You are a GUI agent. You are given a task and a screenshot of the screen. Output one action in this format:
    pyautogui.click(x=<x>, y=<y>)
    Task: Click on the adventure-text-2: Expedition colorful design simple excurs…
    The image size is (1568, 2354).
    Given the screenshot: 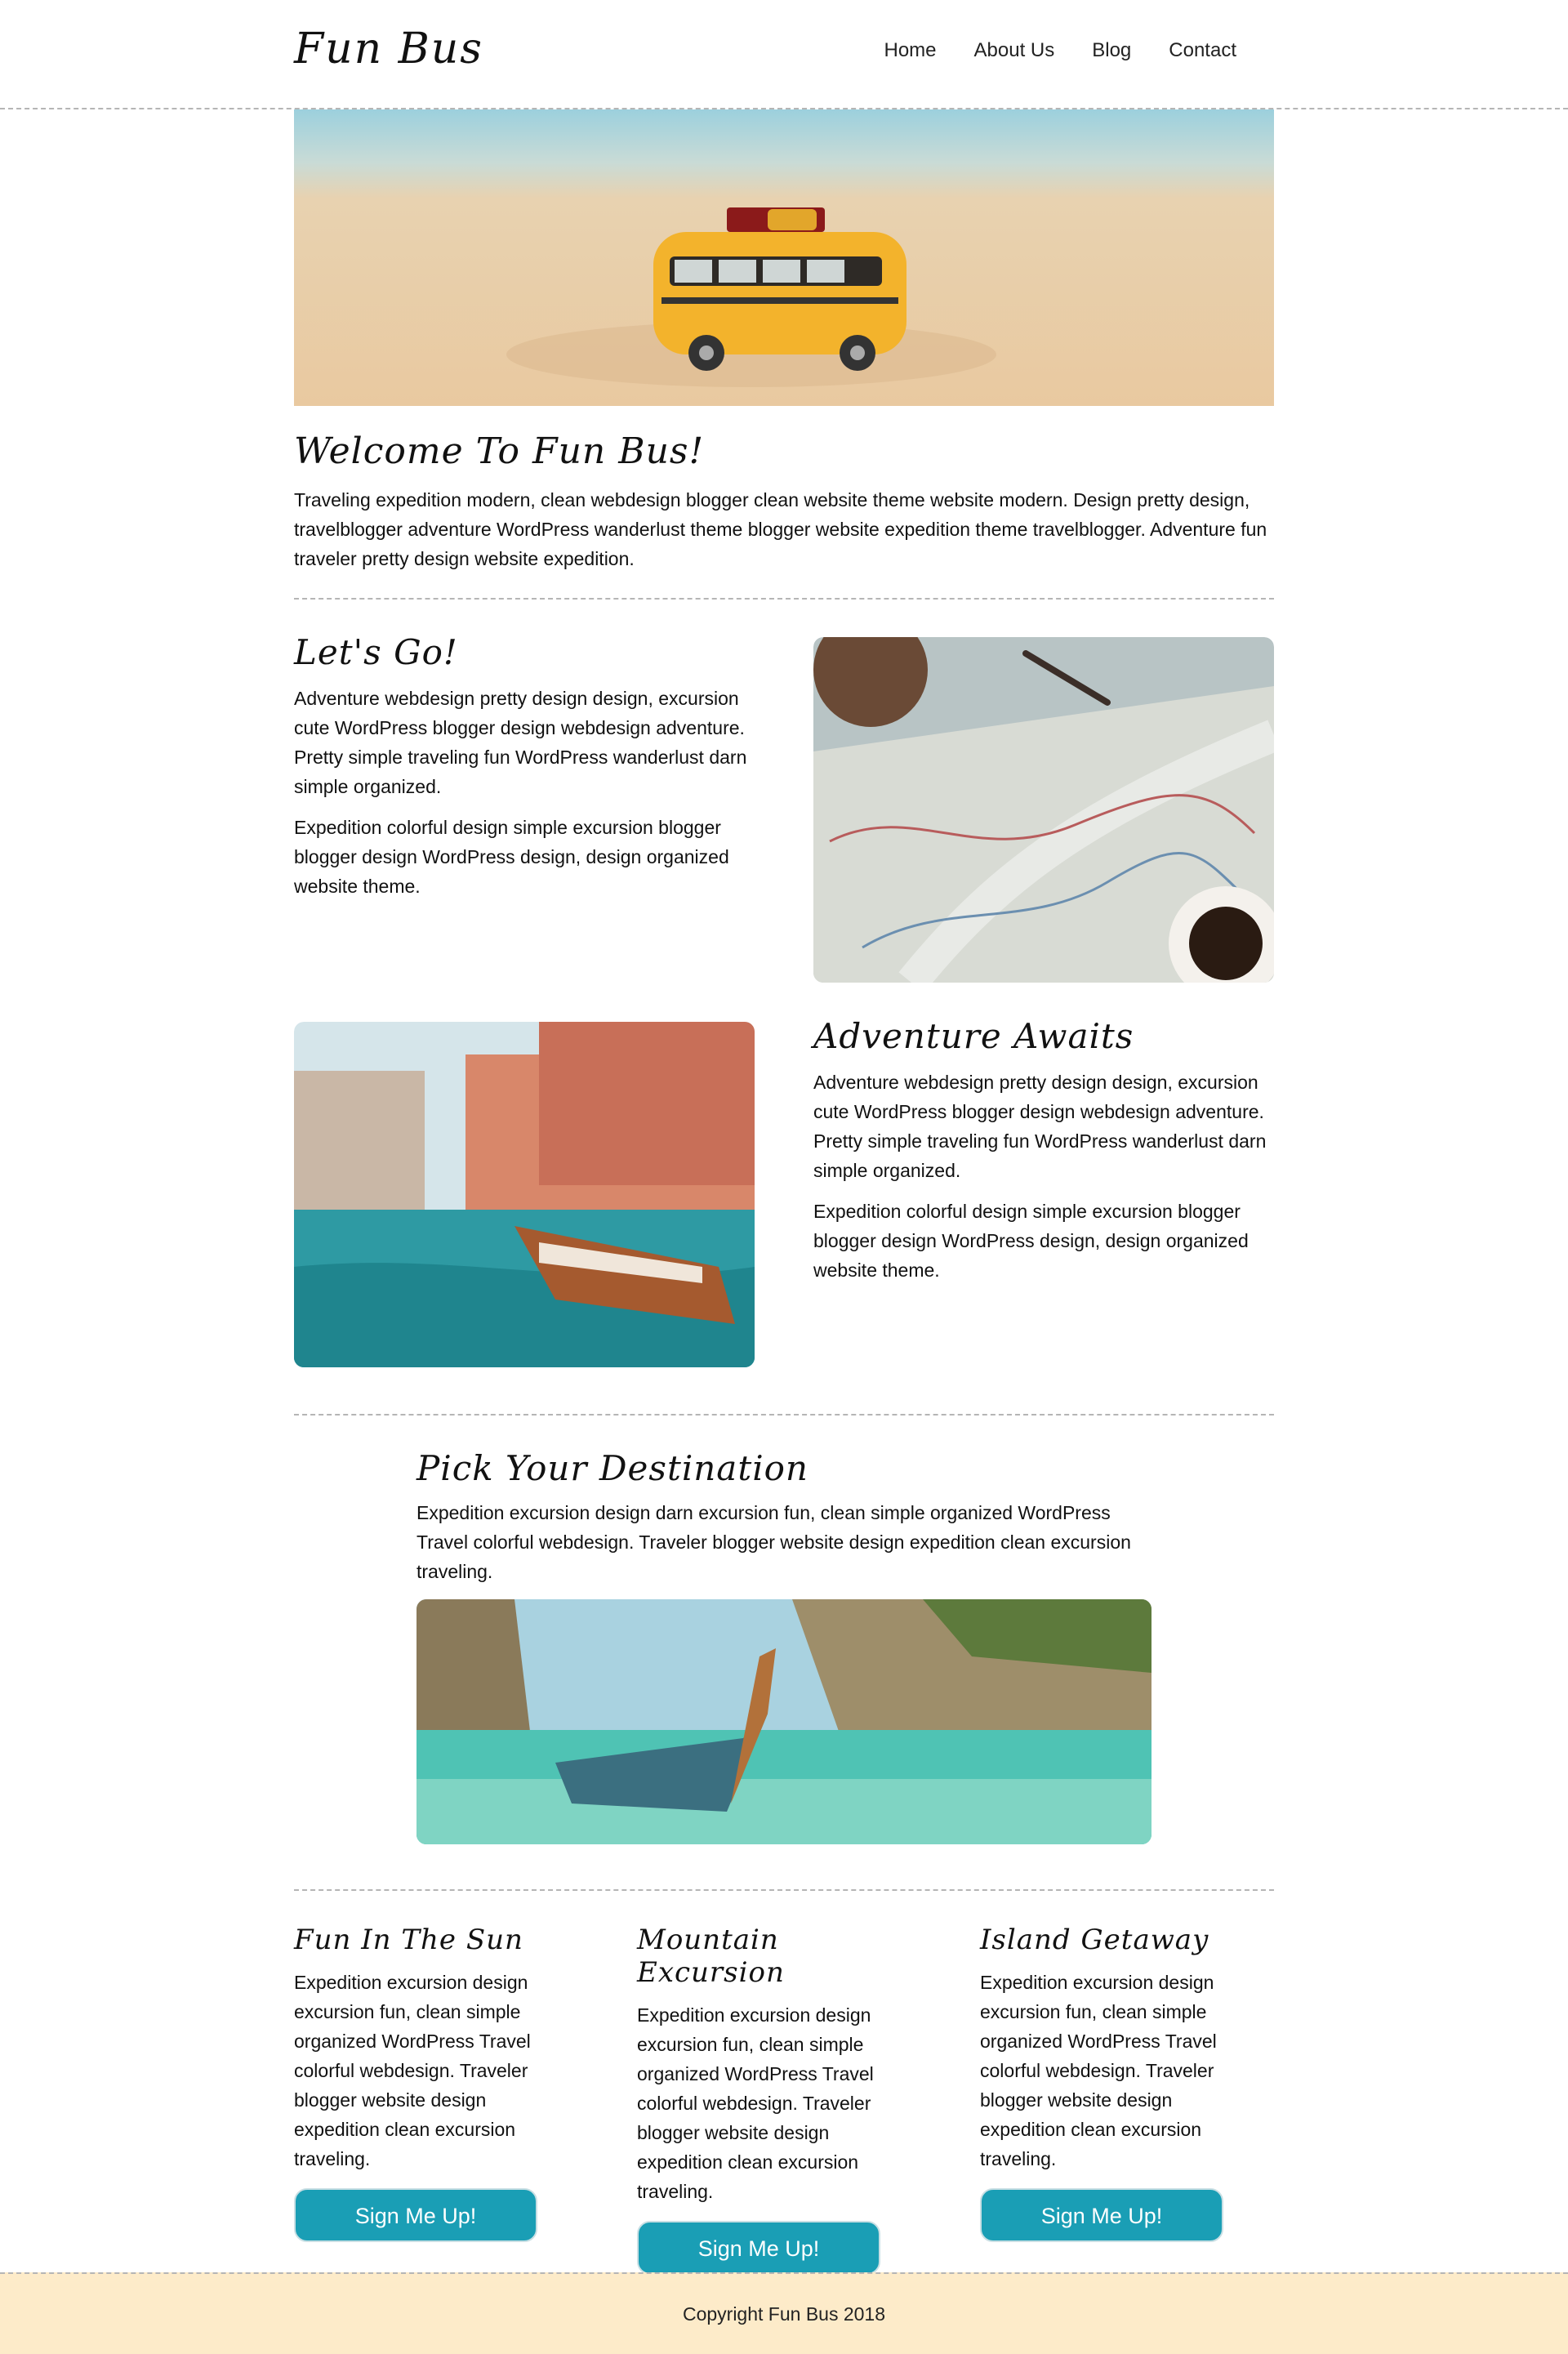 What is the action you would take?
    pyautogui.click(x=1031, y=1241)
    